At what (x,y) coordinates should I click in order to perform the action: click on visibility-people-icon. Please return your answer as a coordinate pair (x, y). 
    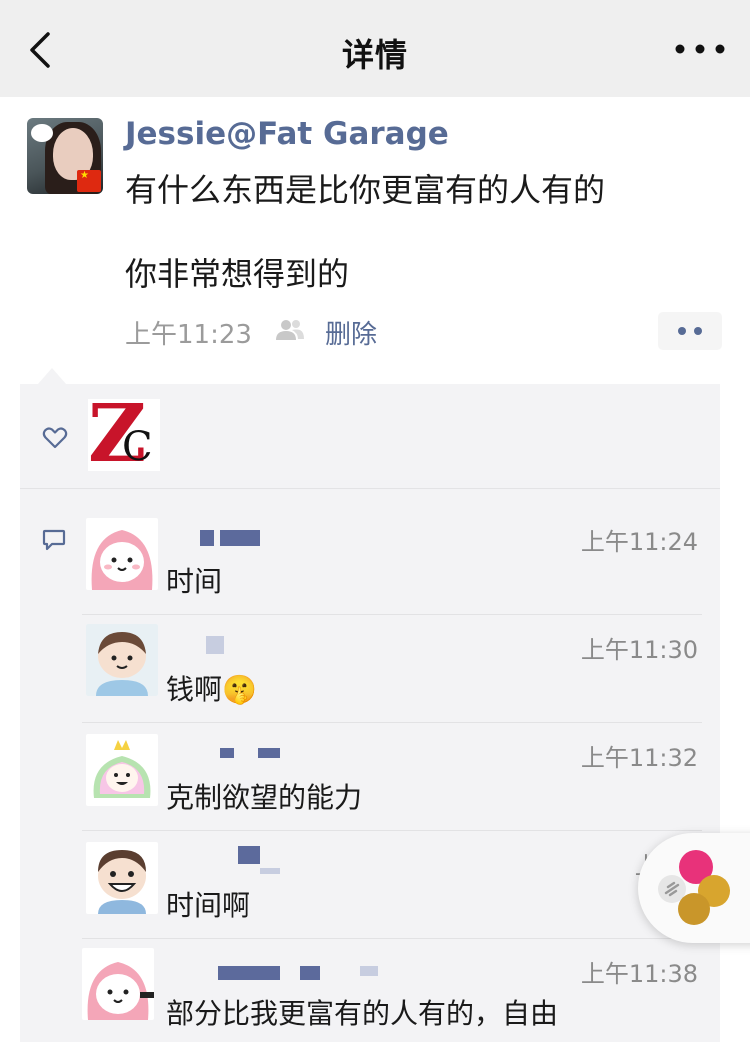
    Looking at the image, I should click on (290, 330).